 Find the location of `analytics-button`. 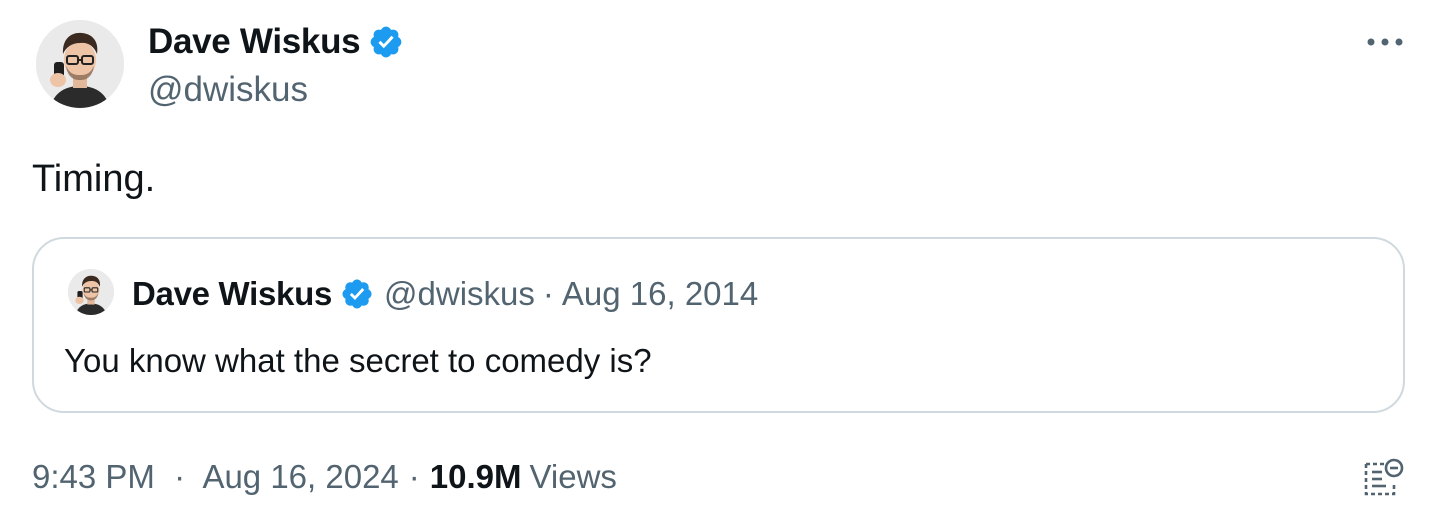

analytics-button is located at coordinates (1383, 478).